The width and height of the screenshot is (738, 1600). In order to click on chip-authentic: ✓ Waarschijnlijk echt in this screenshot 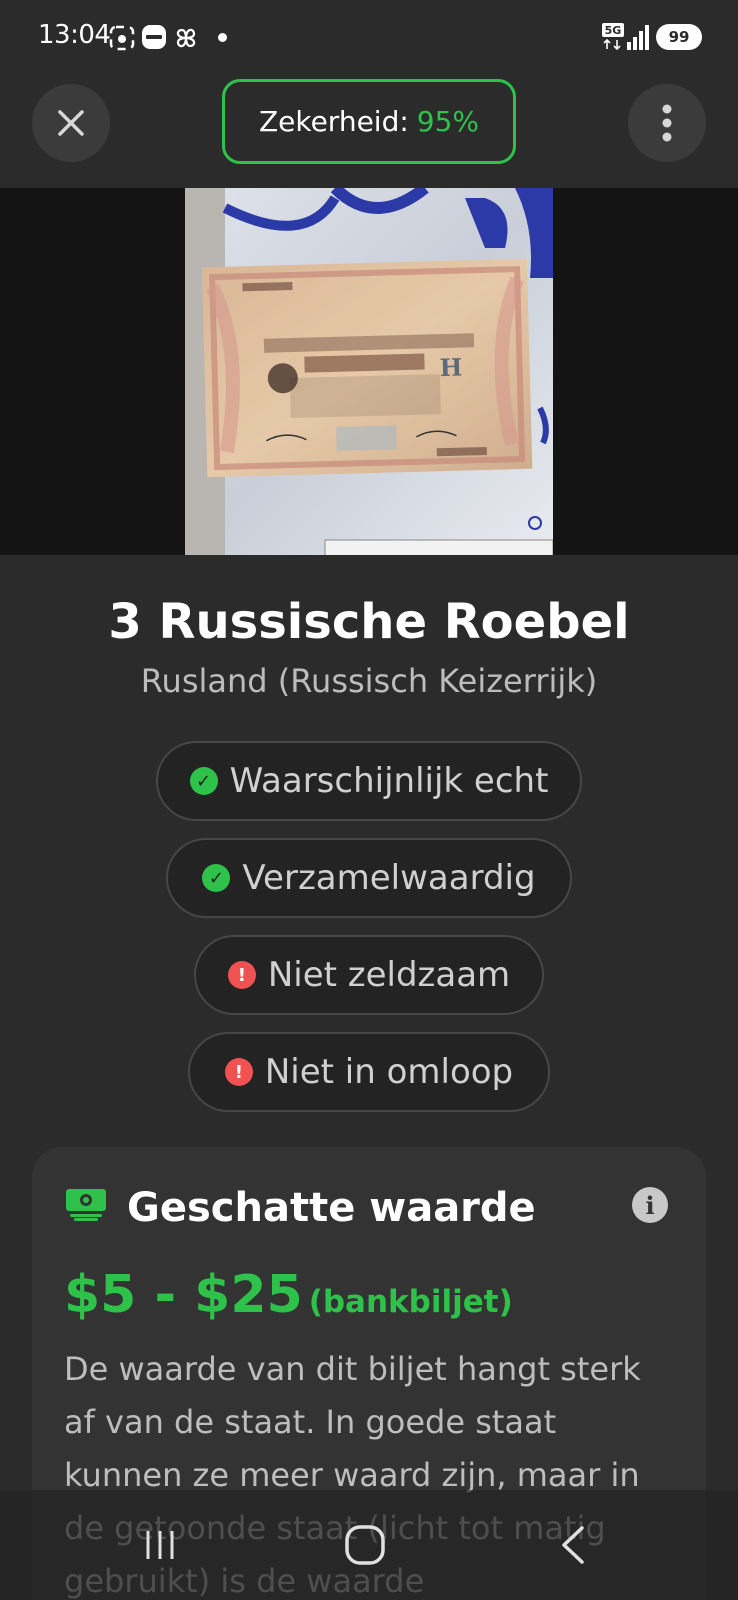, I will do `click(369, 781)`.